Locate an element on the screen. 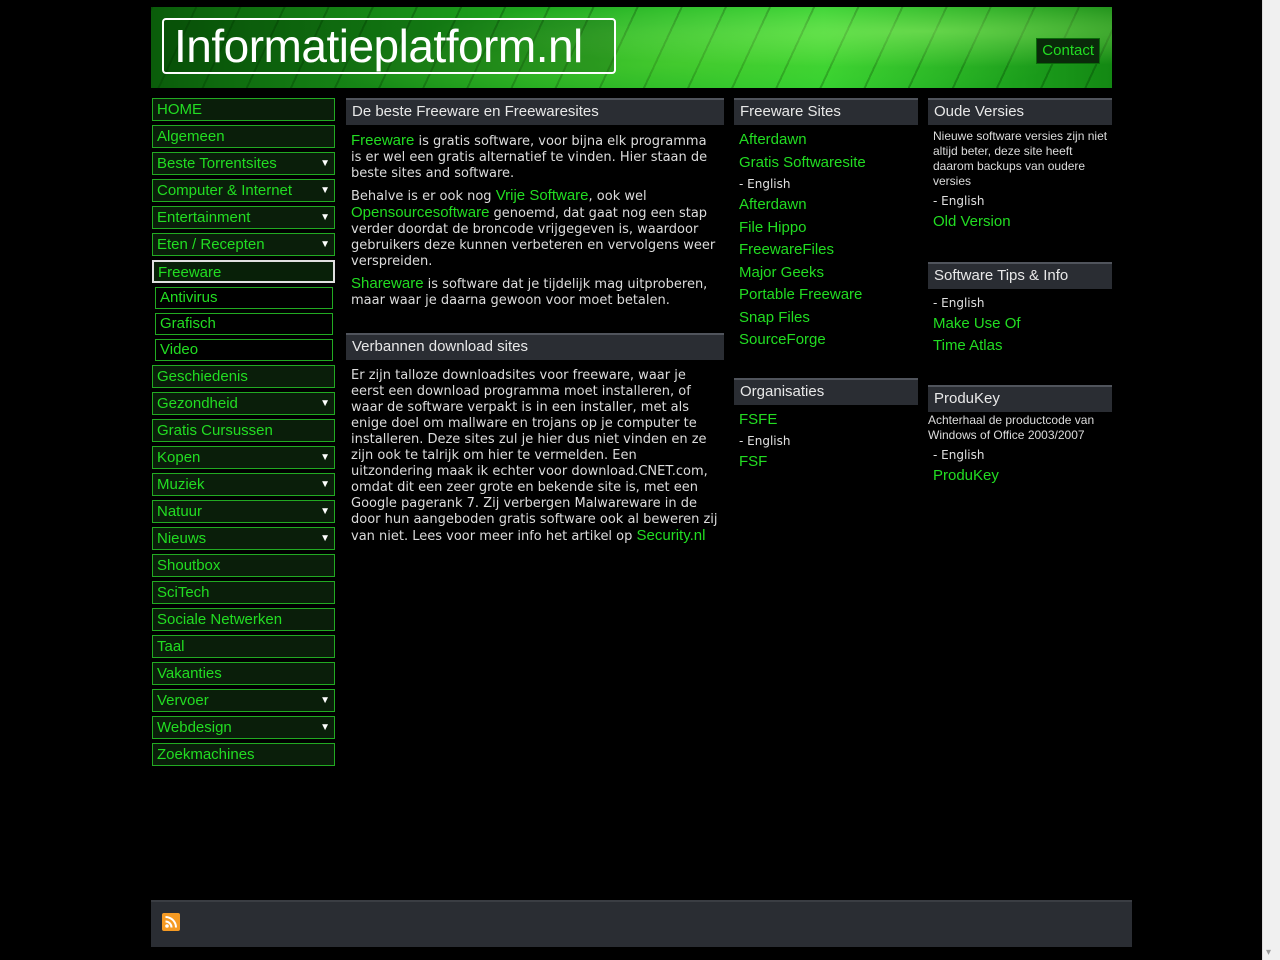 This screenshot has width=1280, height=960. list-item: FreewareFiles is located at coordinates (826, 250).